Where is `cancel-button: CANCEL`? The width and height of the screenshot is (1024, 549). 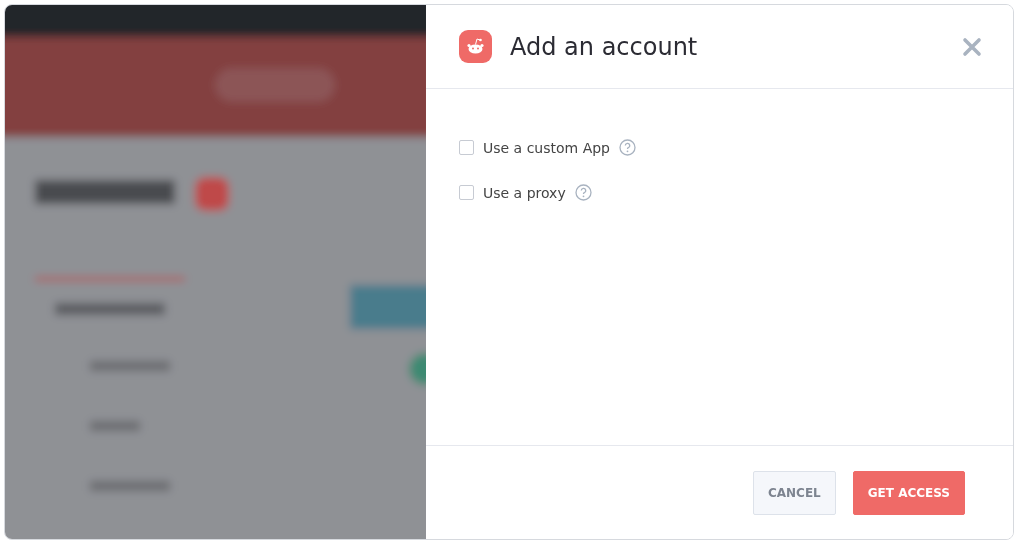 cancel-button: CANCEL is located at coordinates (794, 492).